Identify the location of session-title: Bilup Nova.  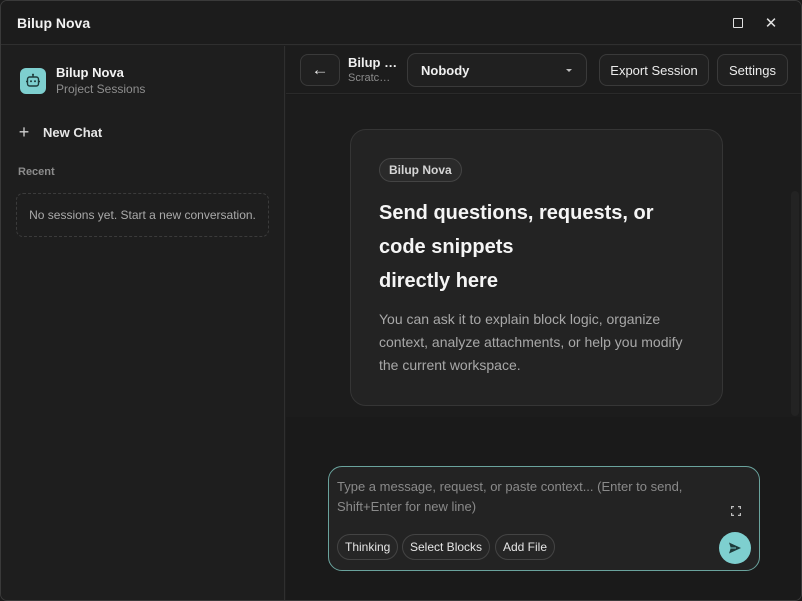
(374, 62).